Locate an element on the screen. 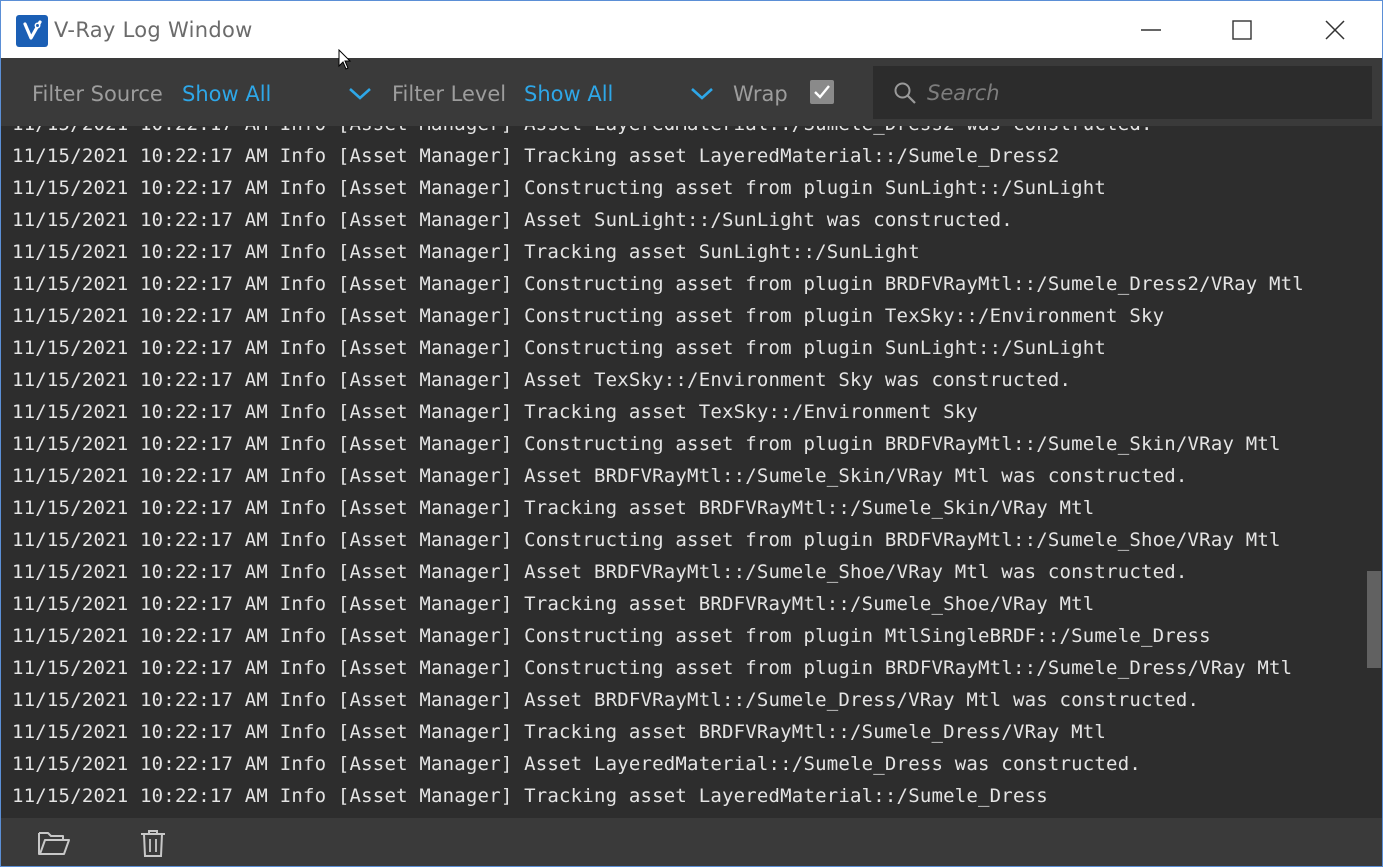 Image resolution: width=1383 pixels, height=867 pixels. maximize-icon is located at coordinates (1242, 29).